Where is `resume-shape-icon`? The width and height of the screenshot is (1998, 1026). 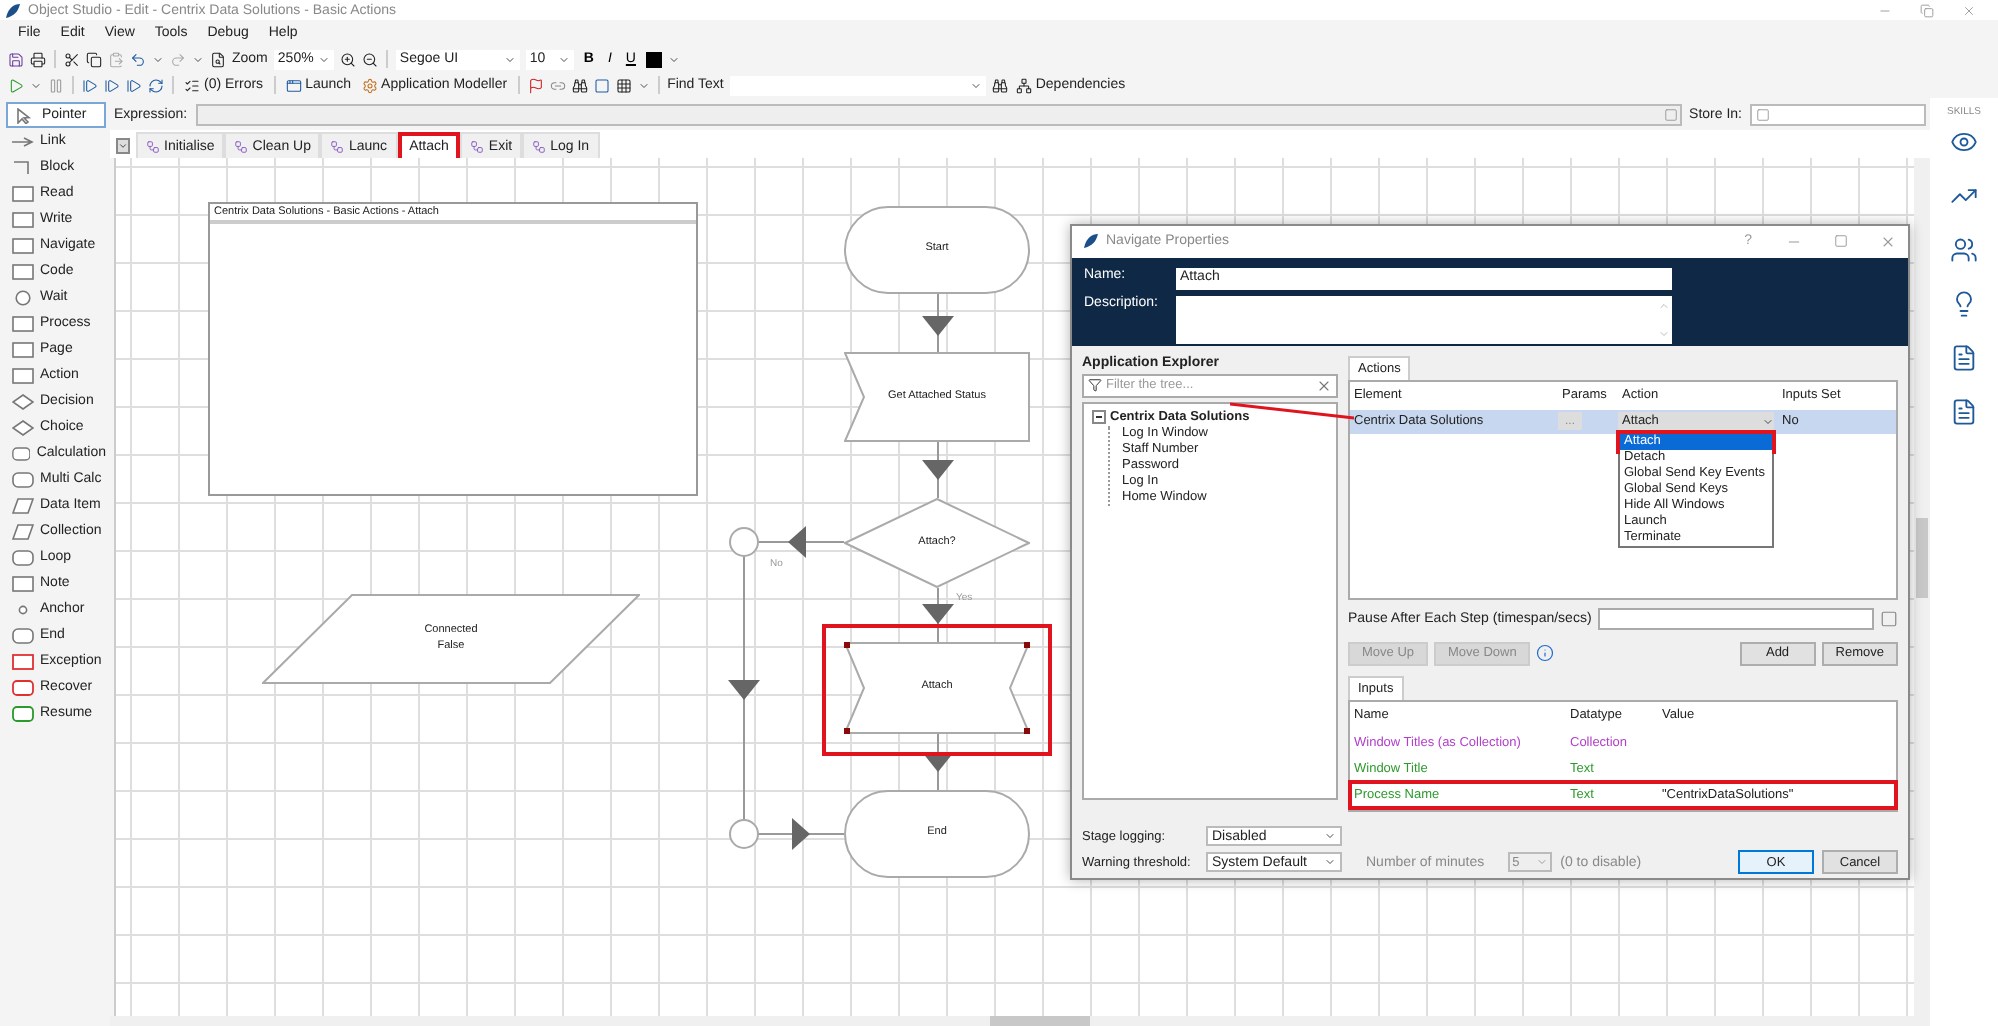
resume-shape-icon is located at coordinates (23, 713).